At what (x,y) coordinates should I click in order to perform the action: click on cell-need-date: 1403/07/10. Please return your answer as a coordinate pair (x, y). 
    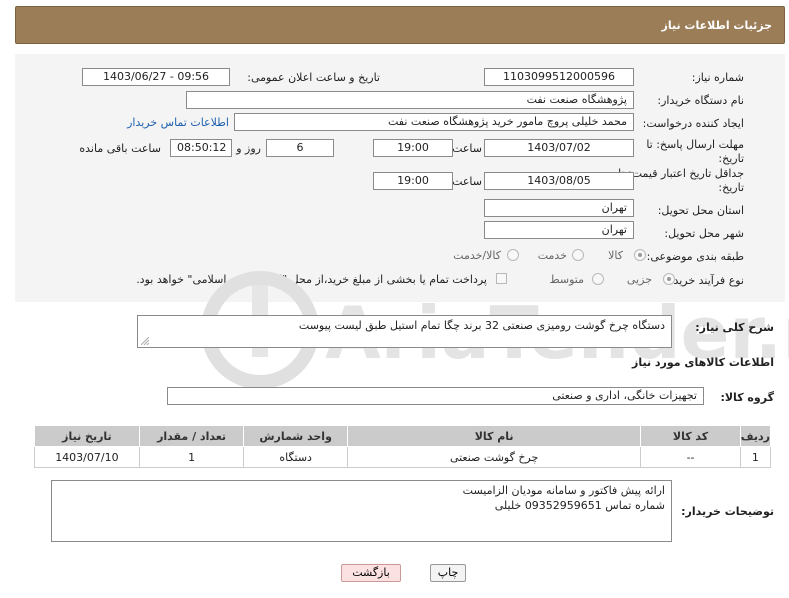
    Looking at the image, I should click on (87, 457).